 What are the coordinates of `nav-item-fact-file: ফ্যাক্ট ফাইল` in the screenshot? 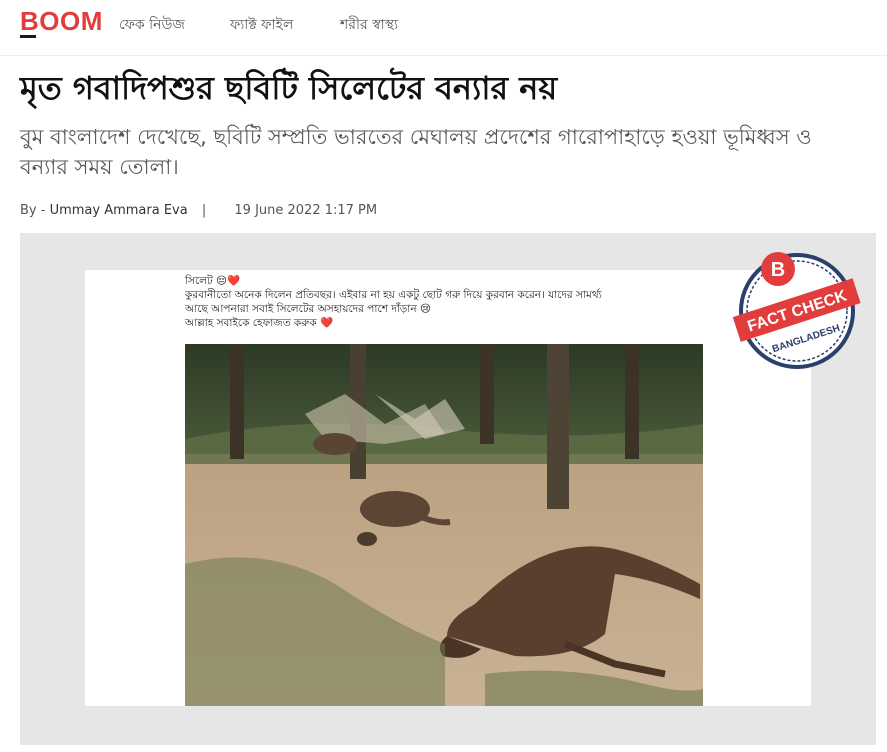 It's located at (261, 25).